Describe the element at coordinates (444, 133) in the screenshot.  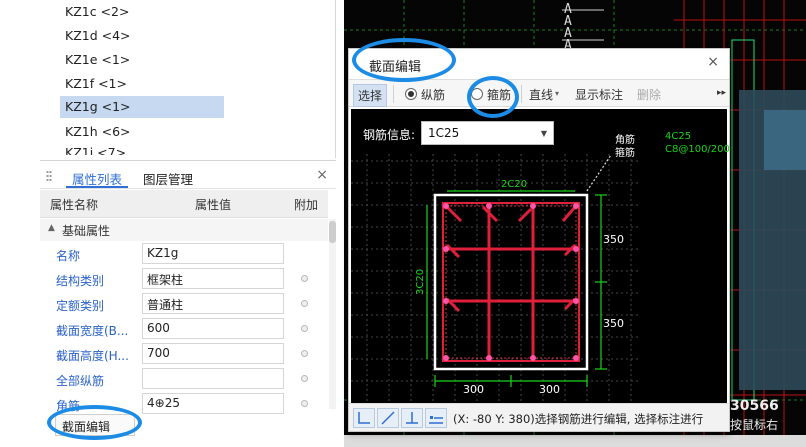
I see `rebar-info-value: 1C25` at that location.